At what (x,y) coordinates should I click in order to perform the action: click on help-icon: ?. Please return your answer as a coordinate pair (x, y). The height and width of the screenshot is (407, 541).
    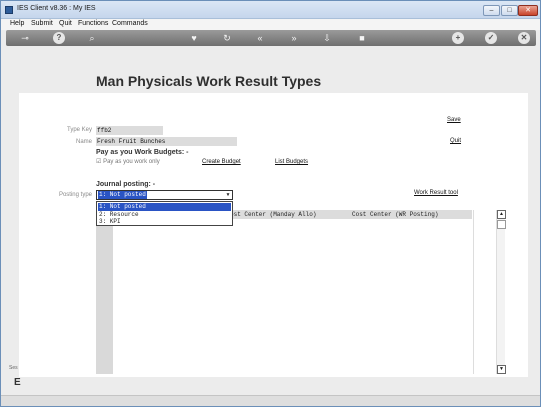
    Looking at the image, I should click on (59, 38).